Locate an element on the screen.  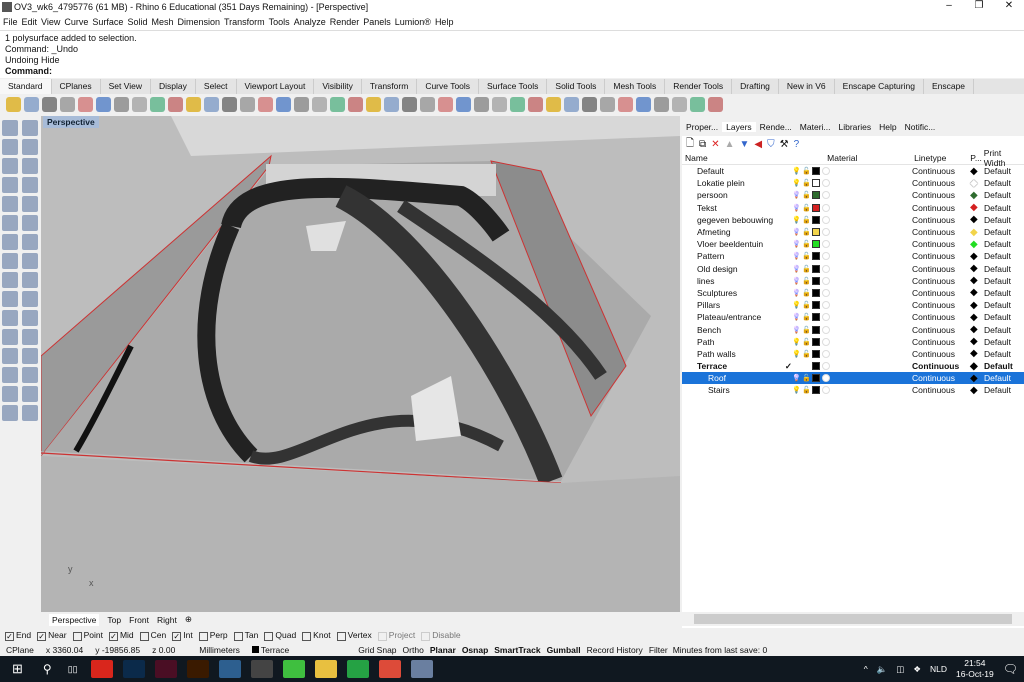
filter-icon: ⛉ is located at coordinates (771, 144).